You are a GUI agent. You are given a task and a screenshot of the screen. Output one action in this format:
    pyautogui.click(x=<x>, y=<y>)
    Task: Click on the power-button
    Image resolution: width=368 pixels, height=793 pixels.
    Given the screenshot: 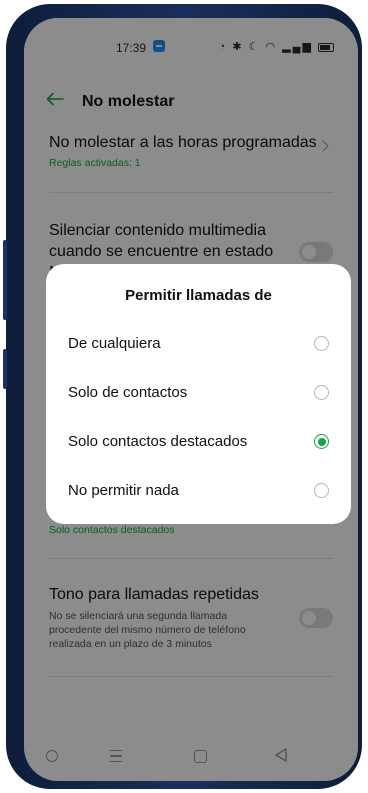 What is the action you would take?
    pyautogui.click(x=5, y=369)
    